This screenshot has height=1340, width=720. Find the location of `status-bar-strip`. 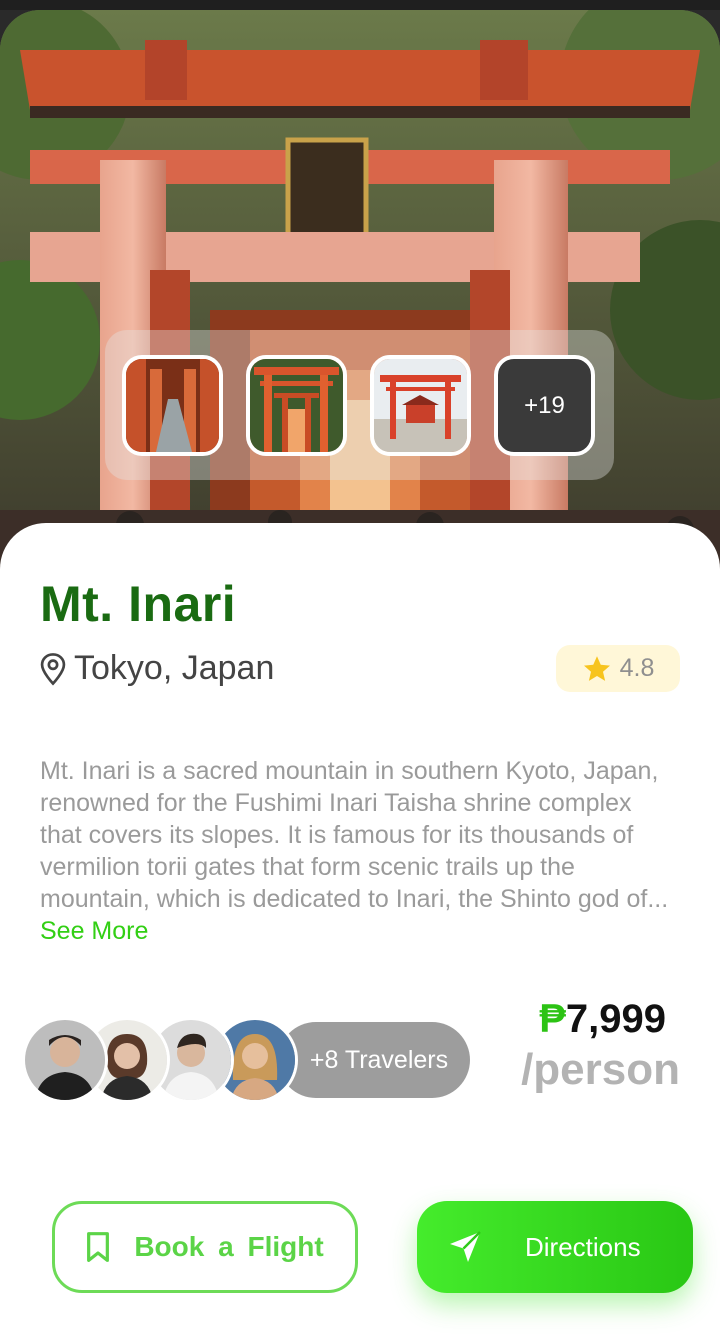

status-bar-strip is located at coordinates (360, 5).